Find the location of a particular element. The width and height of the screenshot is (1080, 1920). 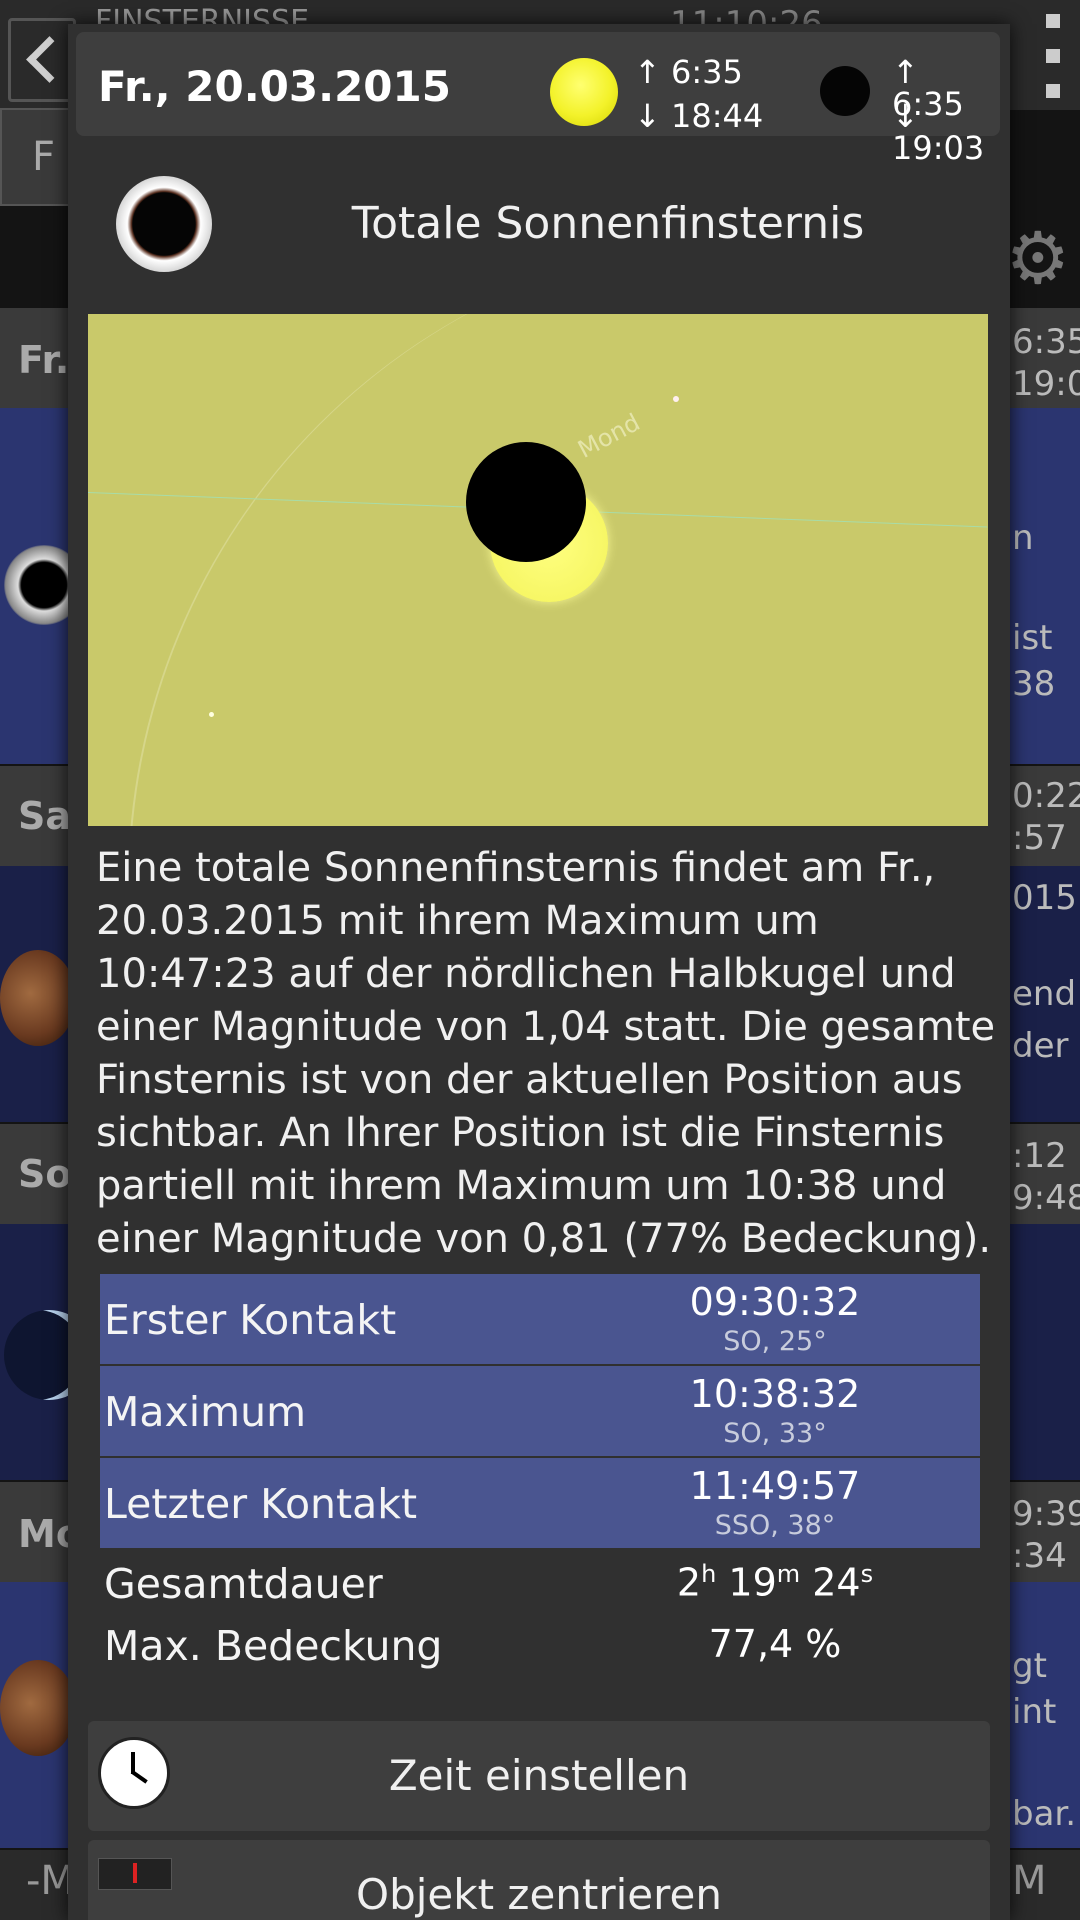

duration-row: Gesamtdauer 2h 19m 24s is located at coordinates (540, 1585).